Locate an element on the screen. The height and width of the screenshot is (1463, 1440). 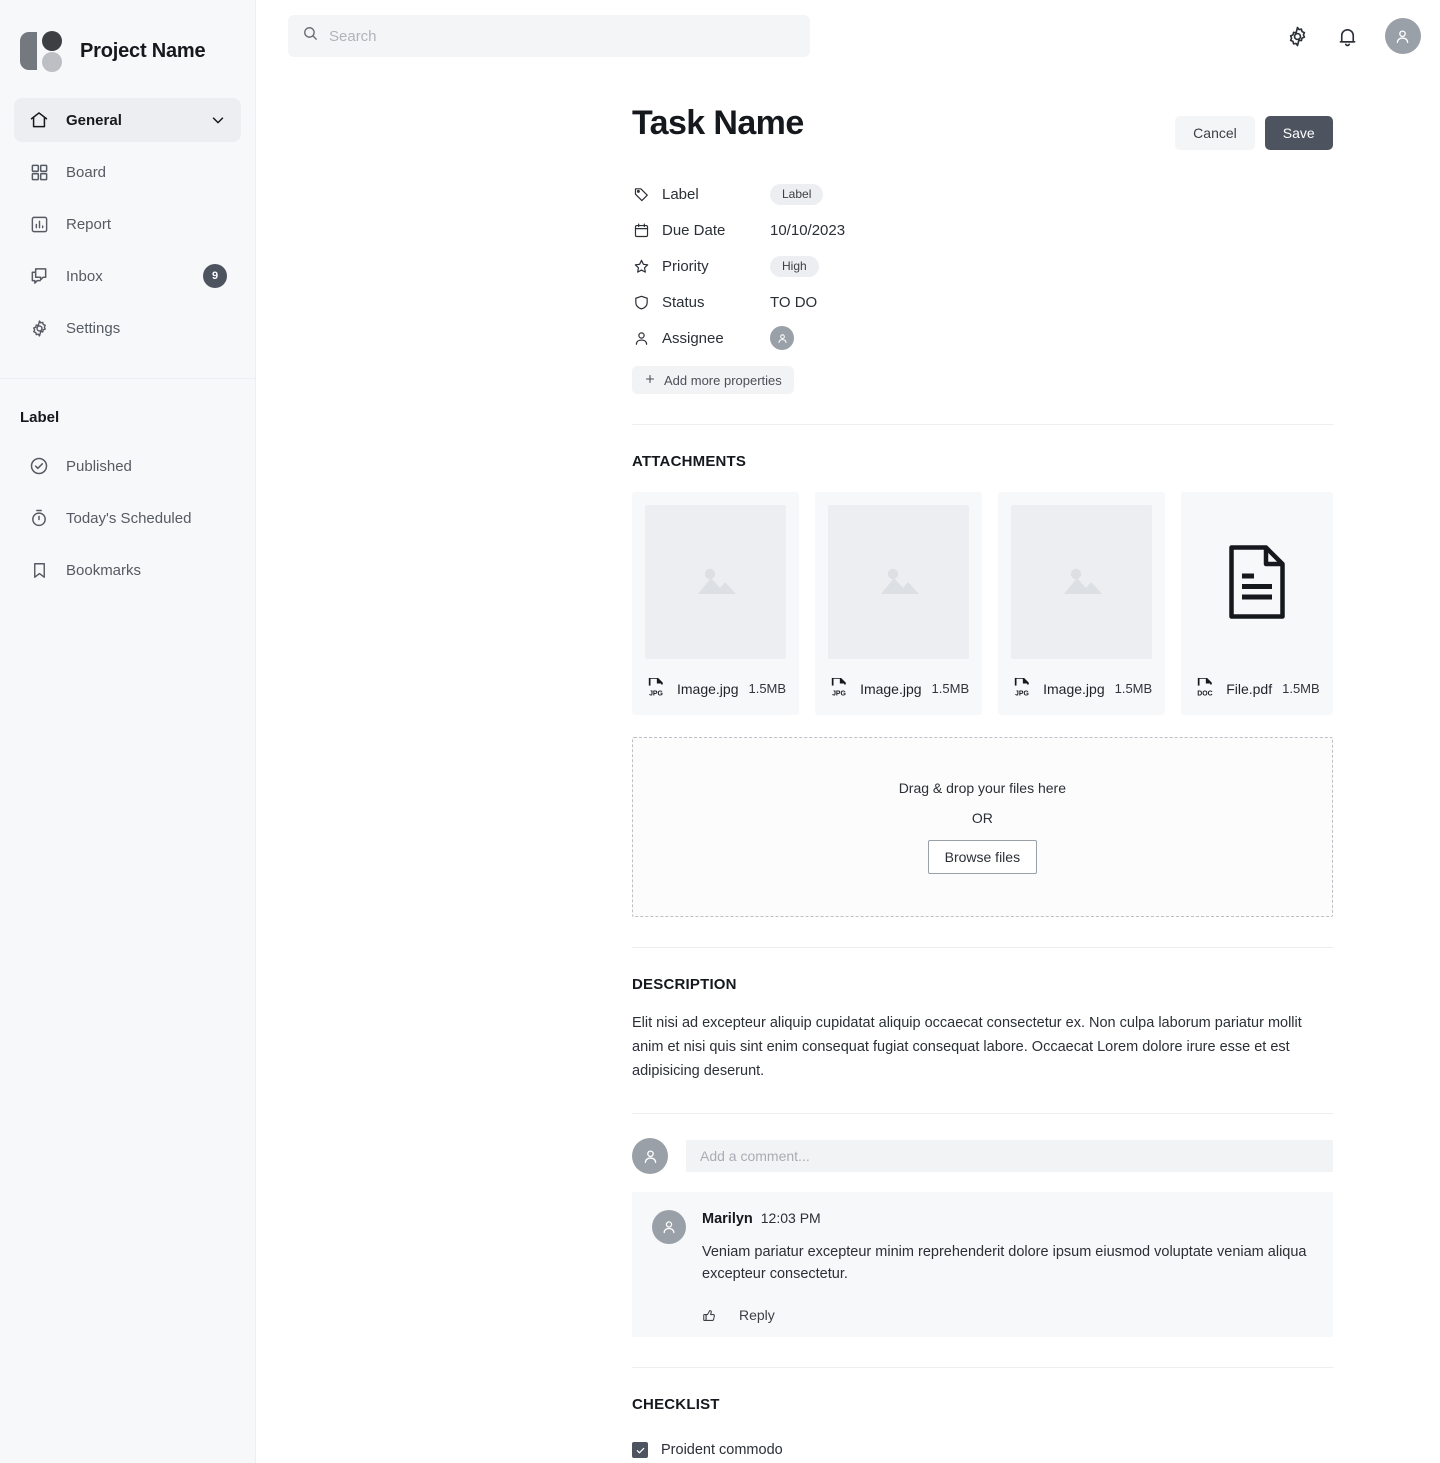
sidebar-item-label: Inbox is located at coordinates (84, 276).